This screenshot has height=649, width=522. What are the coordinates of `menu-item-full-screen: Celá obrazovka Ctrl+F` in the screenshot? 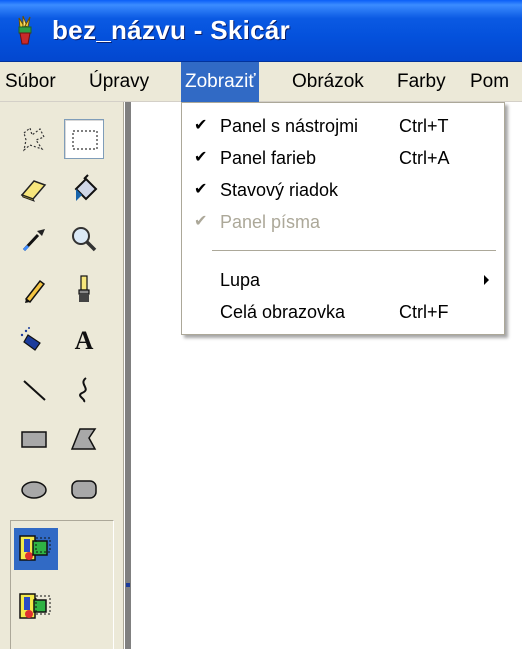 It's located at (343, 312).